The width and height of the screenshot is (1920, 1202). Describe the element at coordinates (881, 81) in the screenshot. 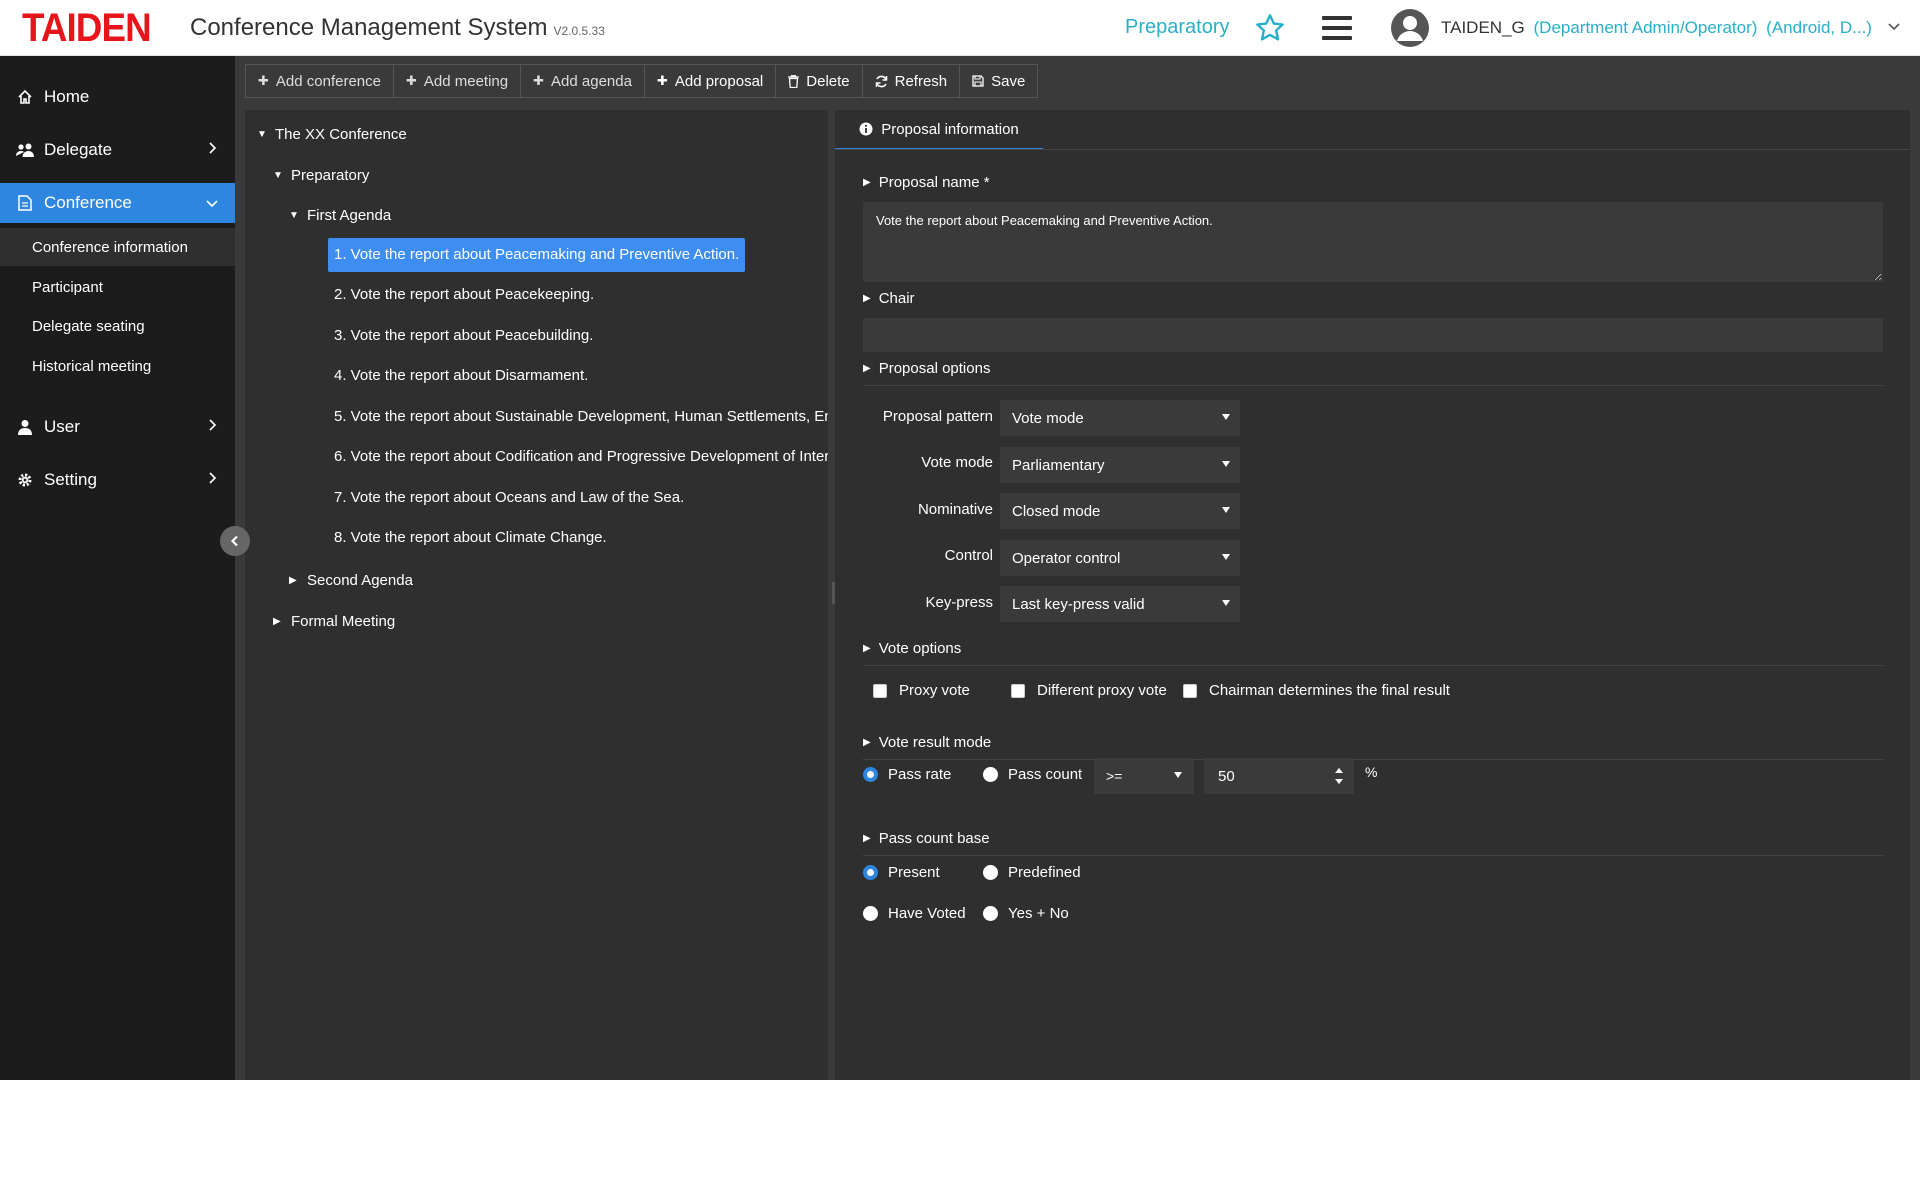

I see `refresh-icon` at that location.